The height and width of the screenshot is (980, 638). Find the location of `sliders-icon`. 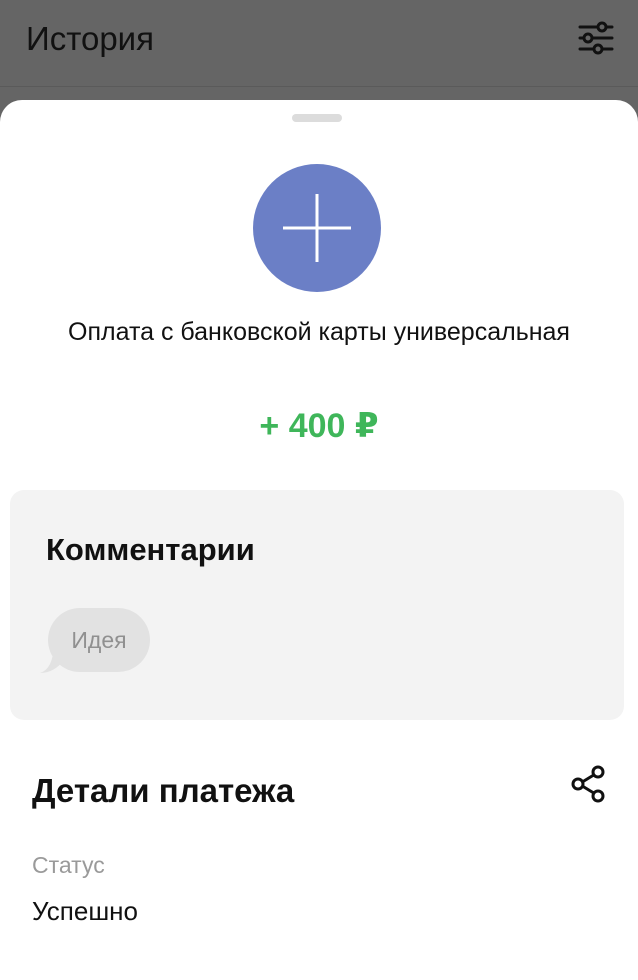

sliders-icon is located at coordinates (596, 38).